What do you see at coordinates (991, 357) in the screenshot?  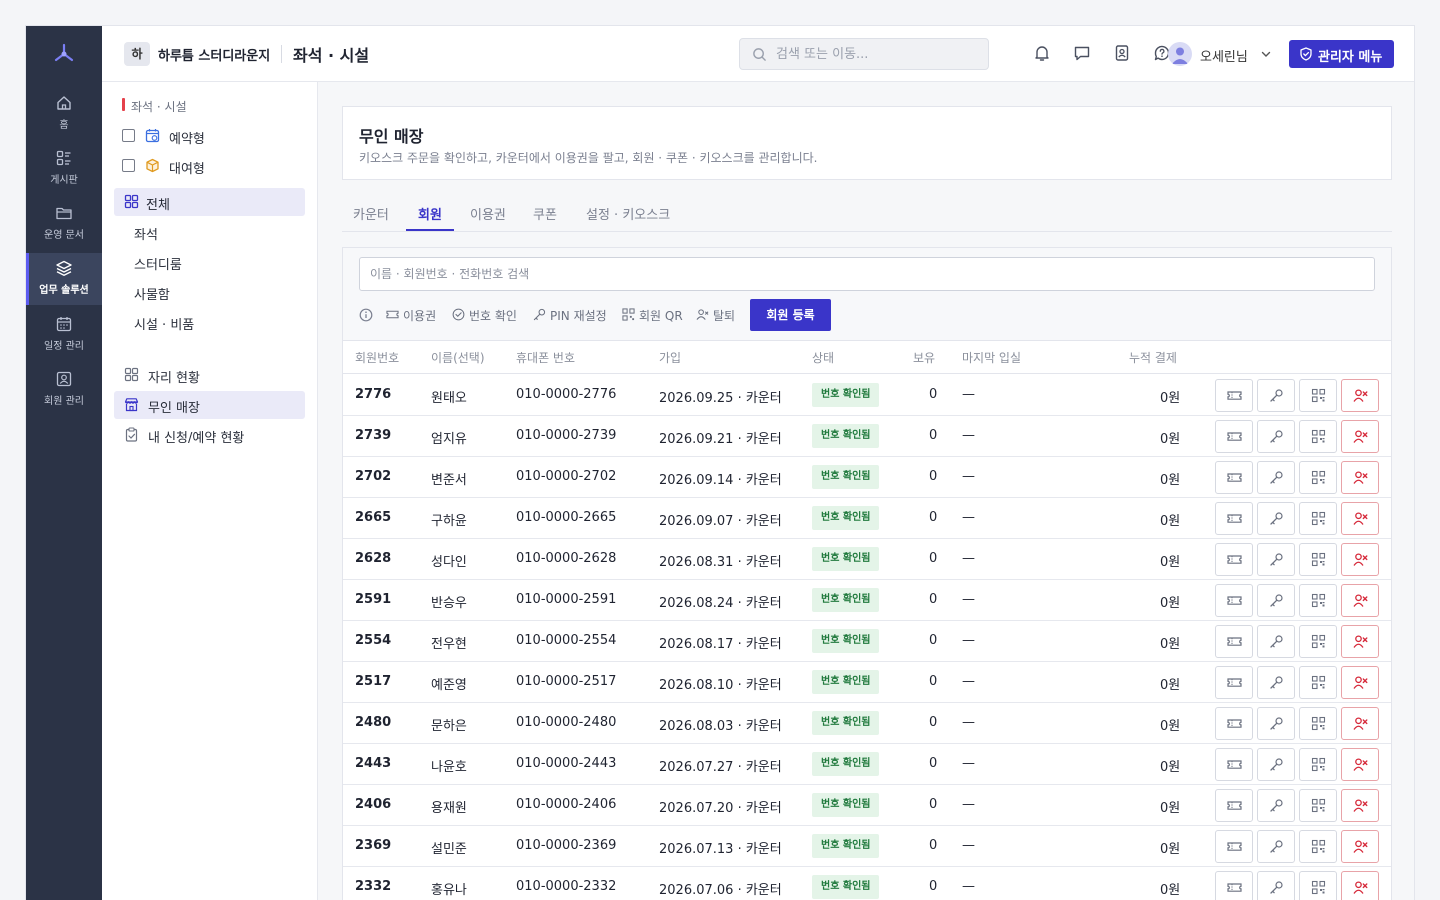 I see `col-header-last-entry: 마지막 입실` at bounding box center [991, 357].